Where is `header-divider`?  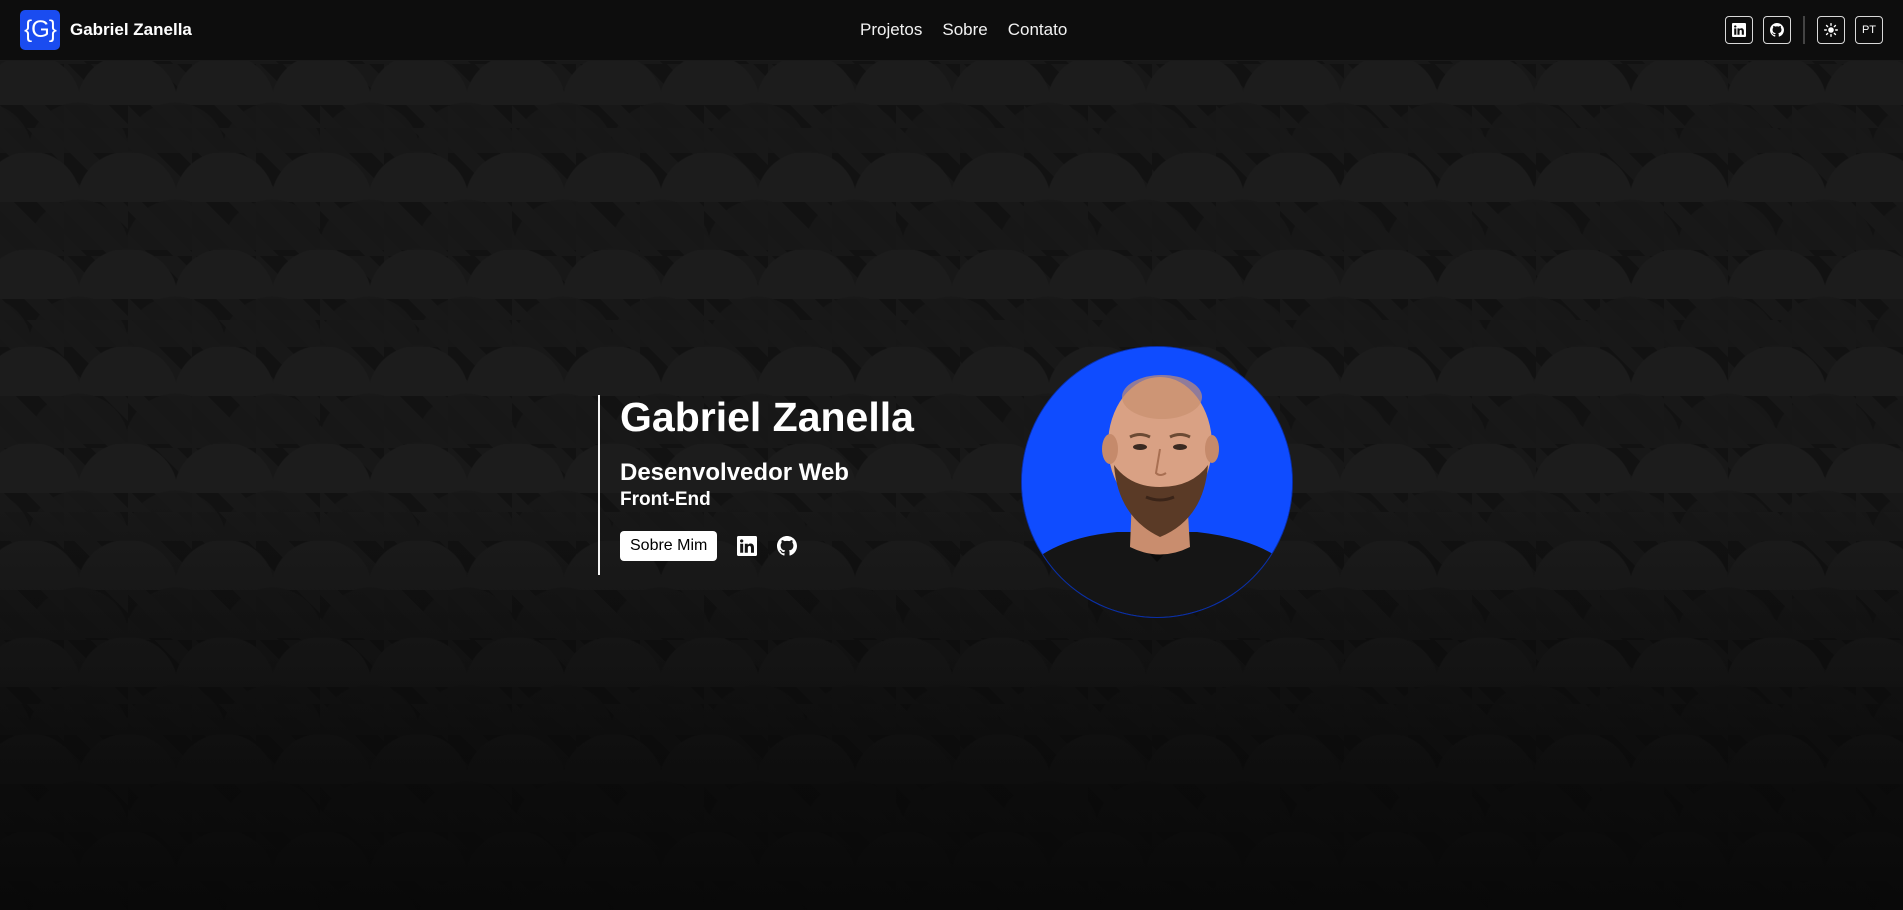
header-divider is located at coordinates (1804, 30).